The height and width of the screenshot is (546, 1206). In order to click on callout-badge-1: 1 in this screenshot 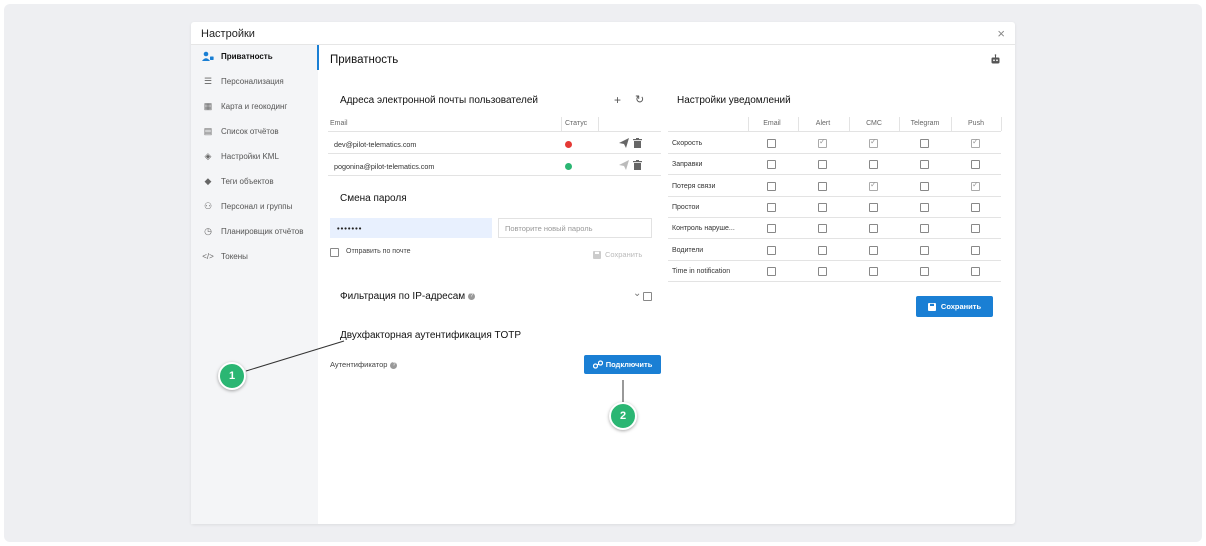, I will do `click(232, 376)`.